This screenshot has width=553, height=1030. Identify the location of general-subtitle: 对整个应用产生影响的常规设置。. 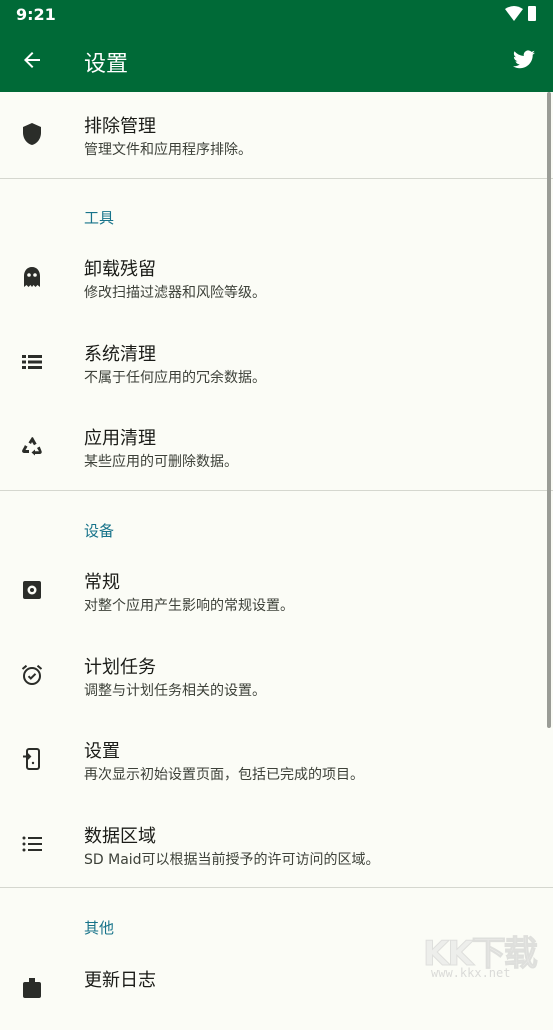
(189, 606).